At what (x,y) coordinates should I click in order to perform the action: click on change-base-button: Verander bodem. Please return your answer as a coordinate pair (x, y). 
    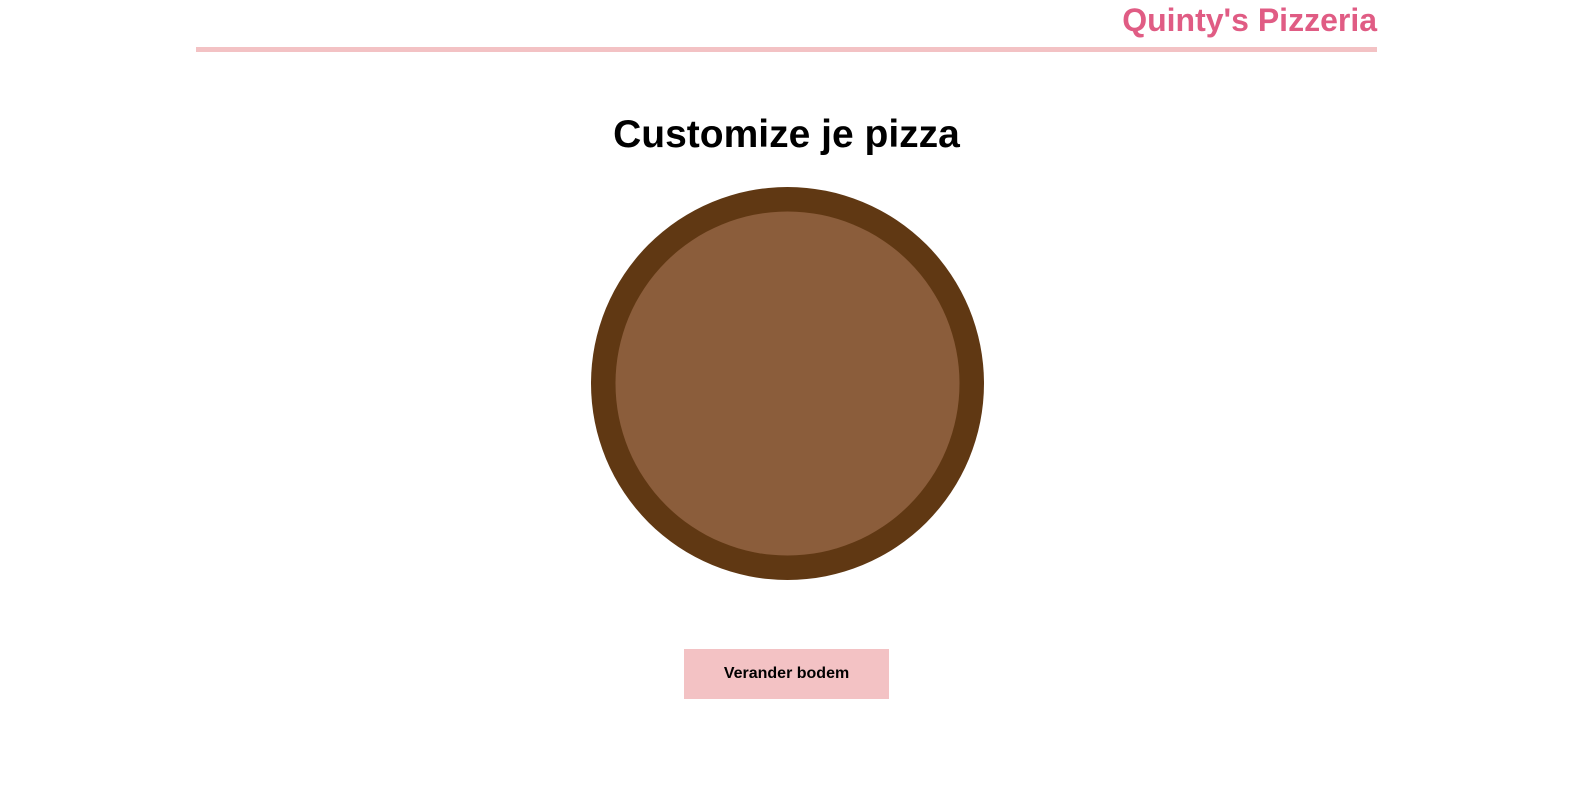
    Looking at the image, I should click on (786, 674).